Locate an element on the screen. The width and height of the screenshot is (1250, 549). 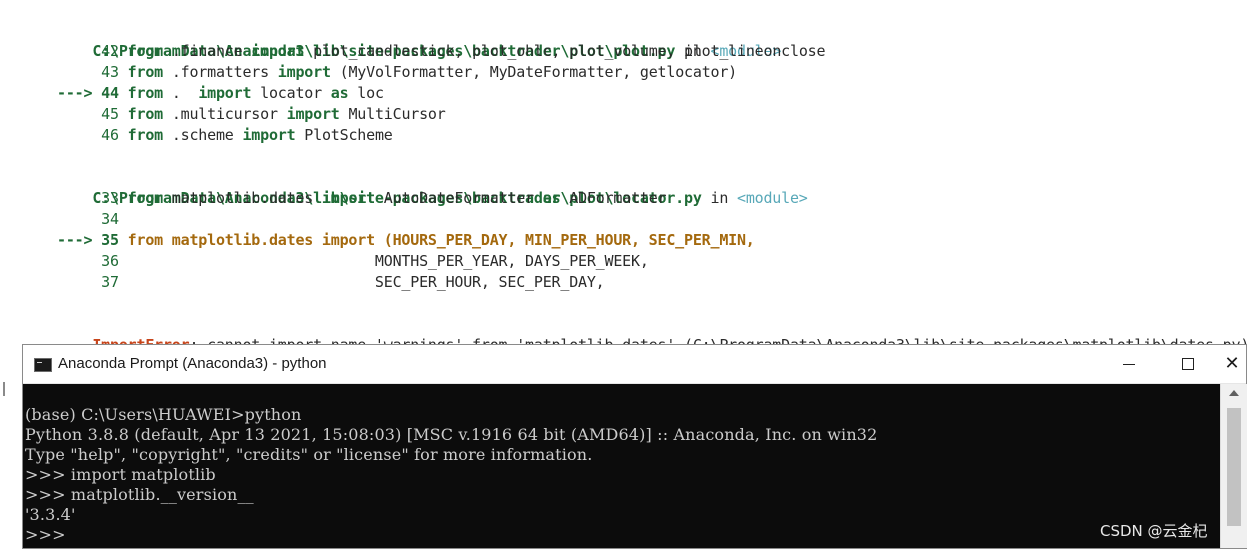
close-button: ✕ is located at coordinates (1232, 364).